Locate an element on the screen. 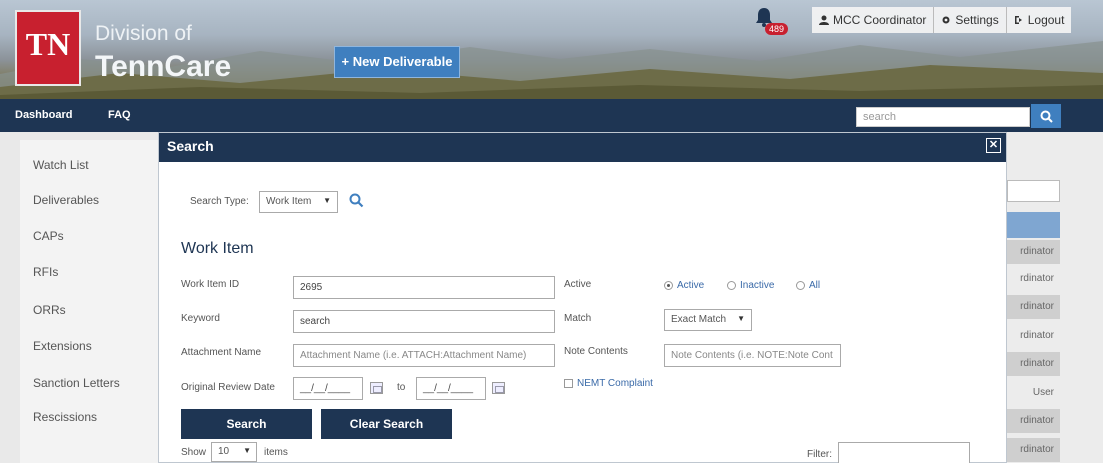 This screenshot has width=1103, height=463. nav-faq: FAQ is located at coordinates (119, 115).